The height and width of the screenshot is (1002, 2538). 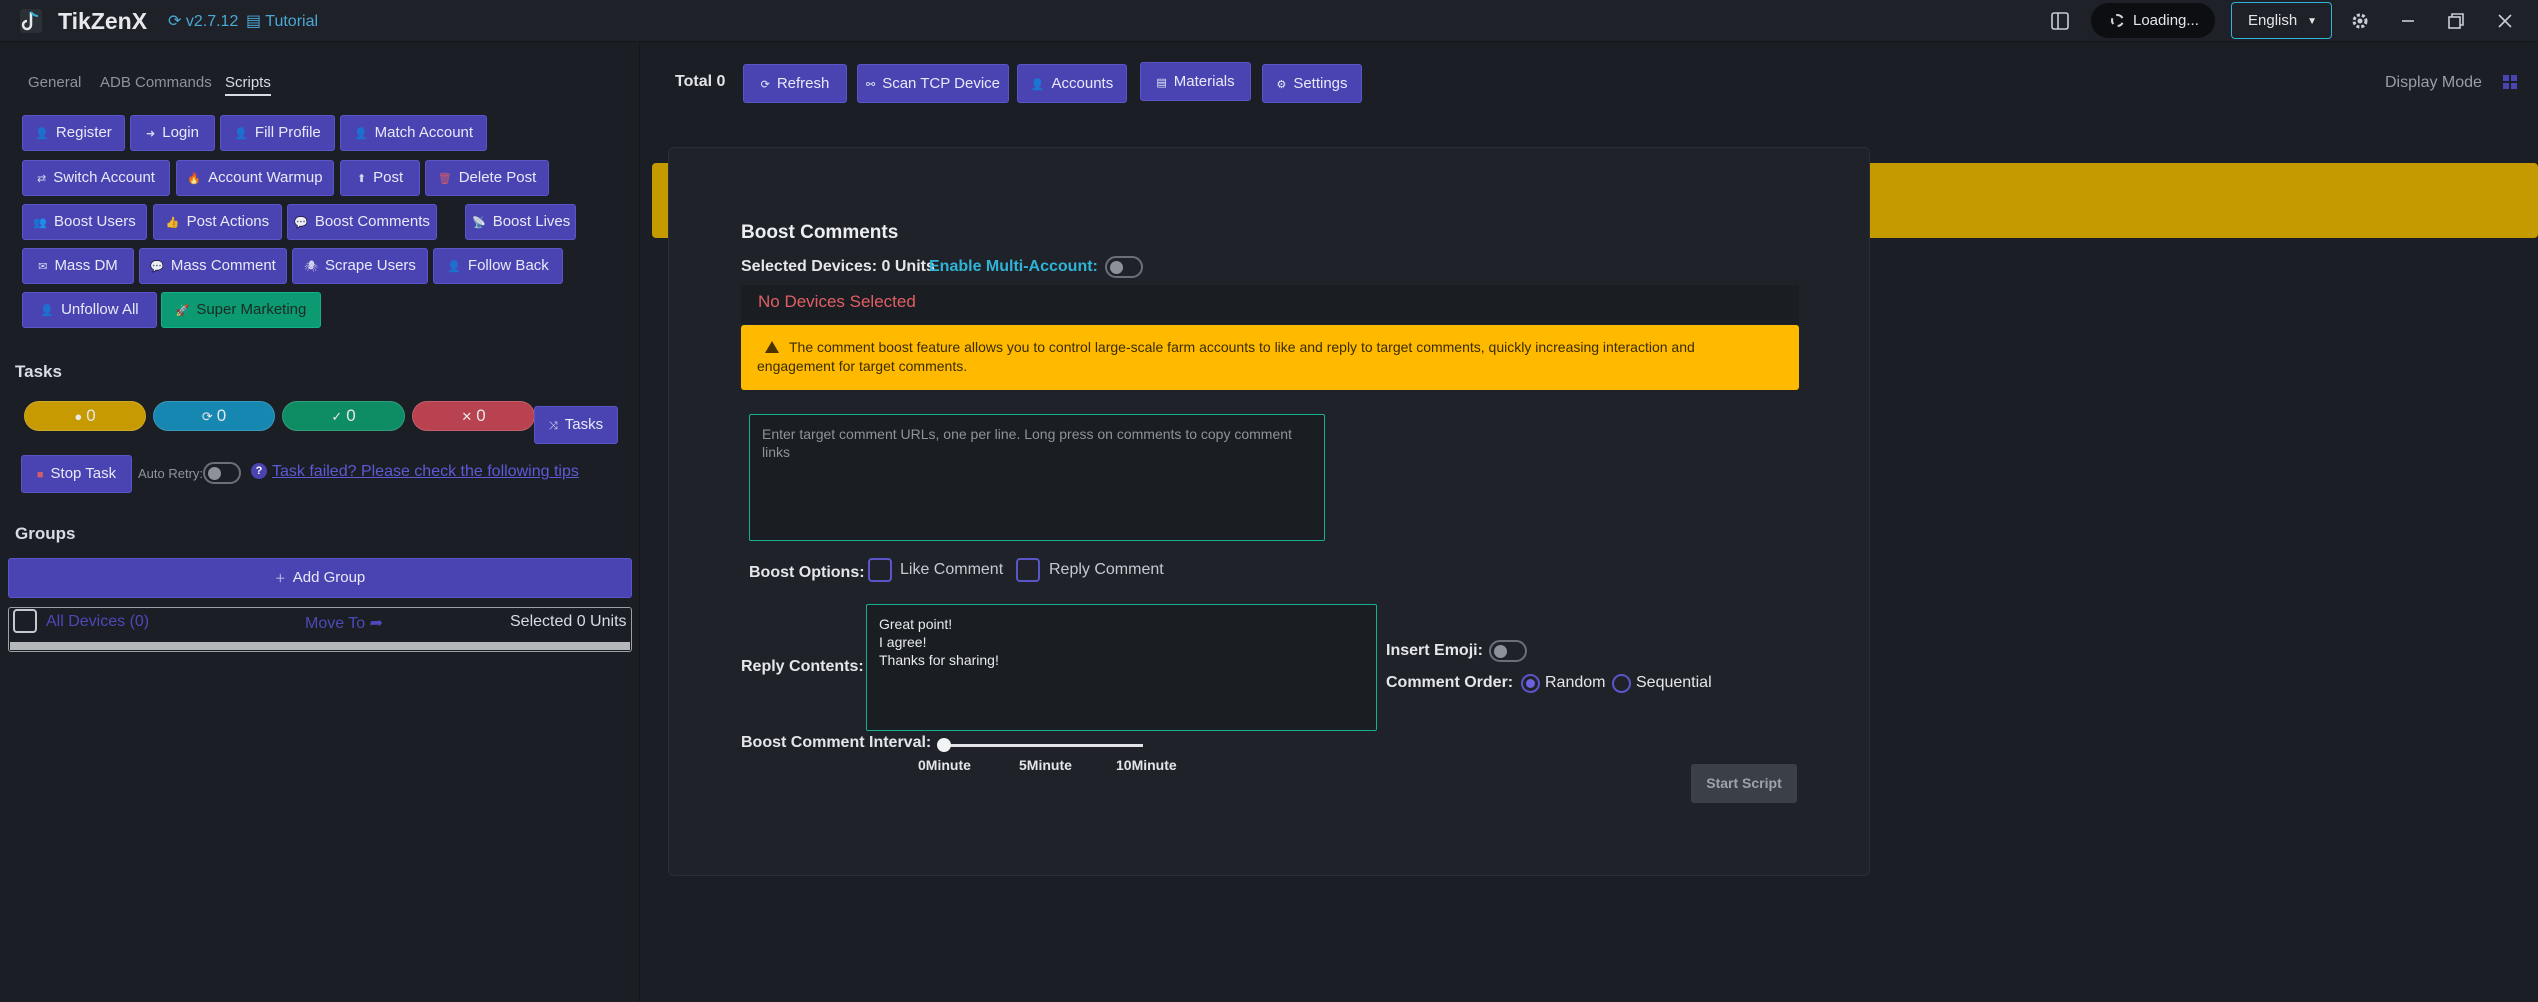 What do you see at coordinates (43, 267) in the screenshot?
I see `message-icon: ✉` at bounding box center [43, 267].